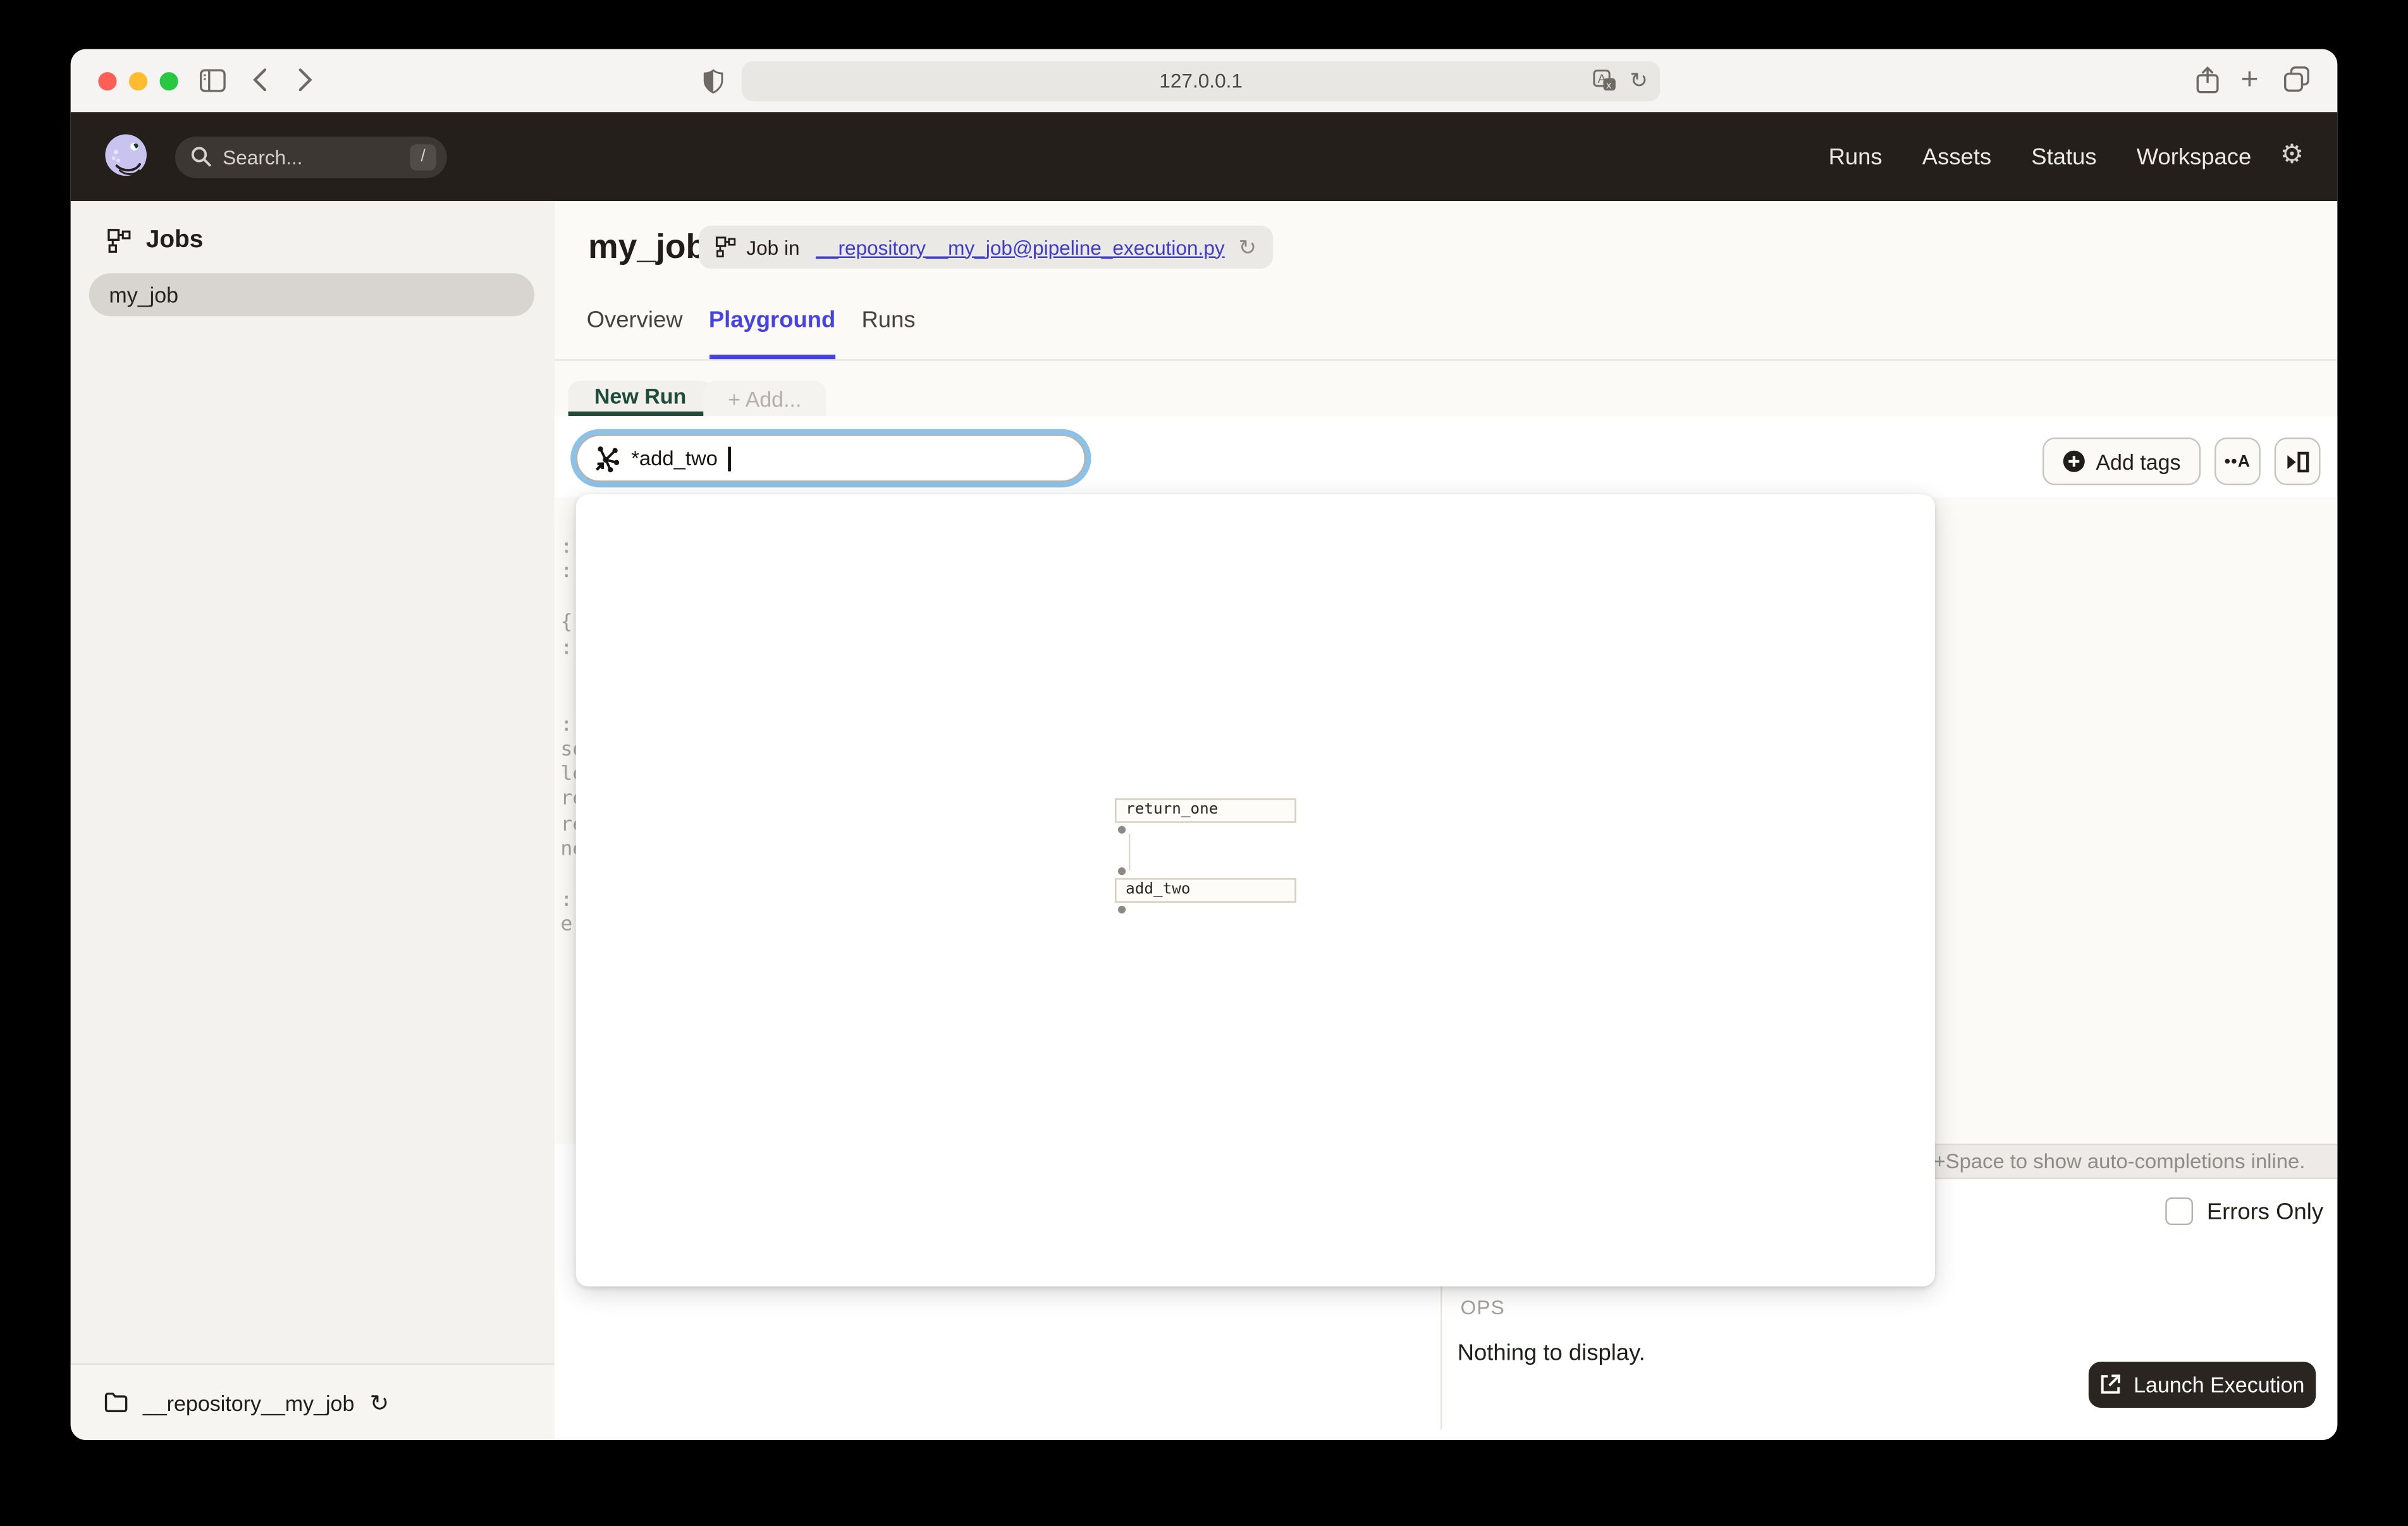 This screenshot has height=1526, width=2408. What do you see at coordinates (212, 80) in the screenshot?
I see `sidebar-toggle-icon` at bounding box center [212, 80].